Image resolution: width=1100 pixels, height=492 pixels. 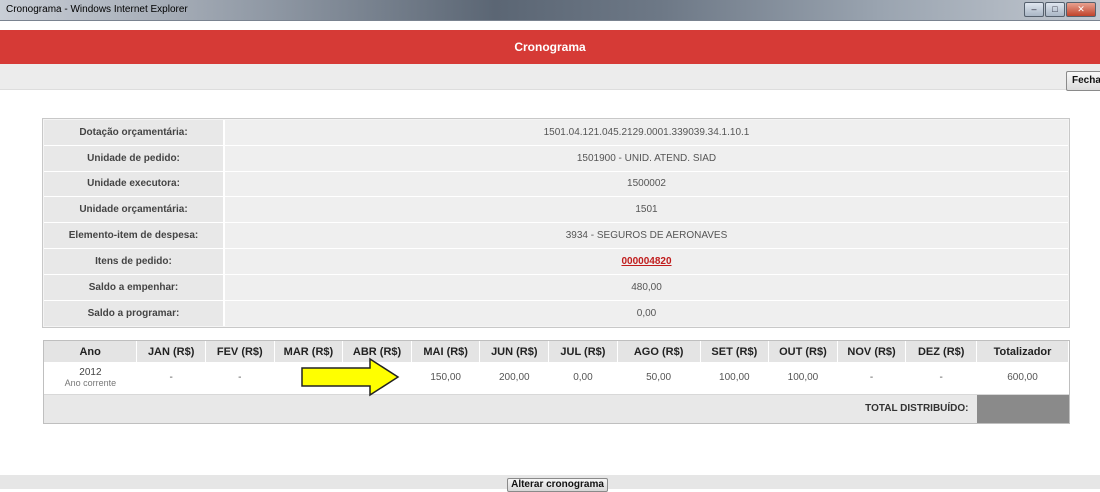 I want to click on info-value: 3934 - SEGUROS DE AERONAVES, so click(x=646, y=235).